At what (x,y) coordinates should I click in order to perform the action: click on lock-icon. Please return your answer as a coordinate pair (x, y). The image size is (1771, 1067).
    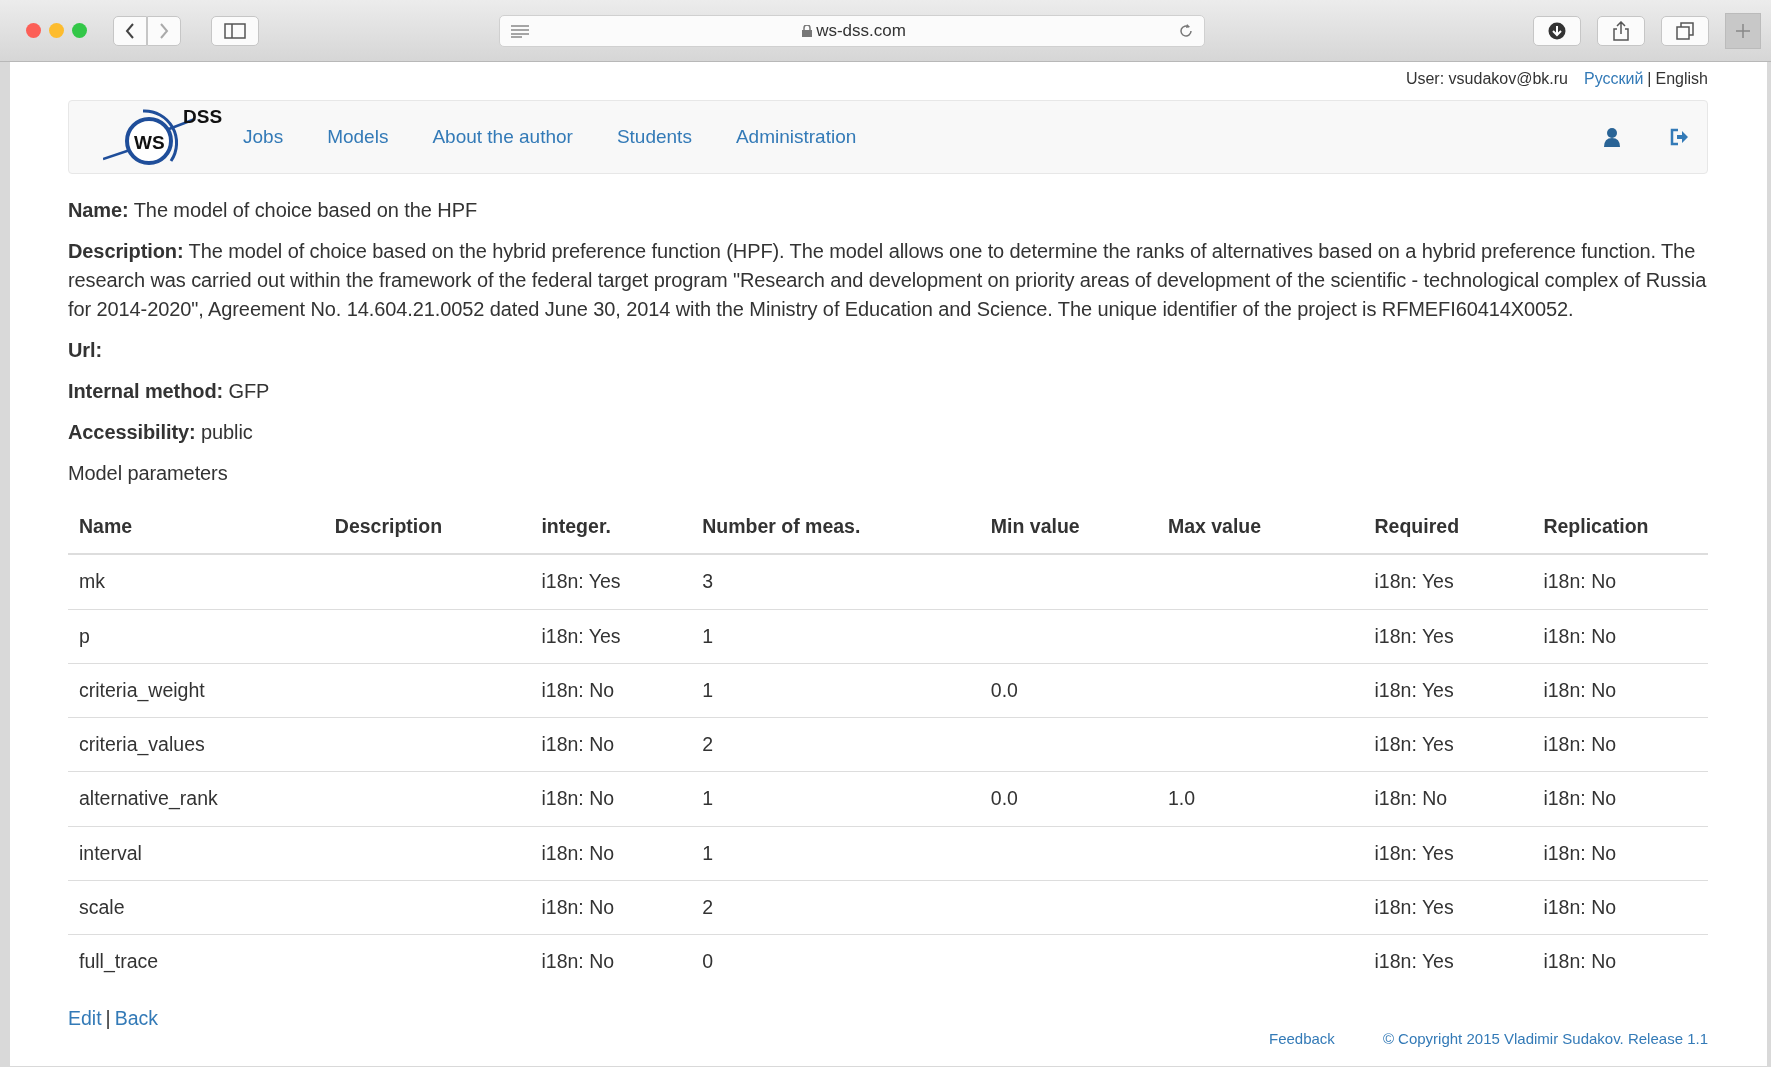
    Looking at the image, I should click on (807, 30).